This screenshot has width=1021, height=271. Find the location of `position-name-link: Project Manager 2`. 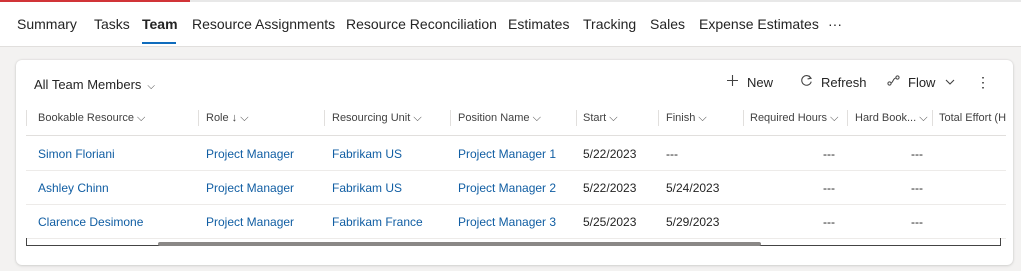

position-name-link: Project Manager 2 is located at coordinates (507, 188).